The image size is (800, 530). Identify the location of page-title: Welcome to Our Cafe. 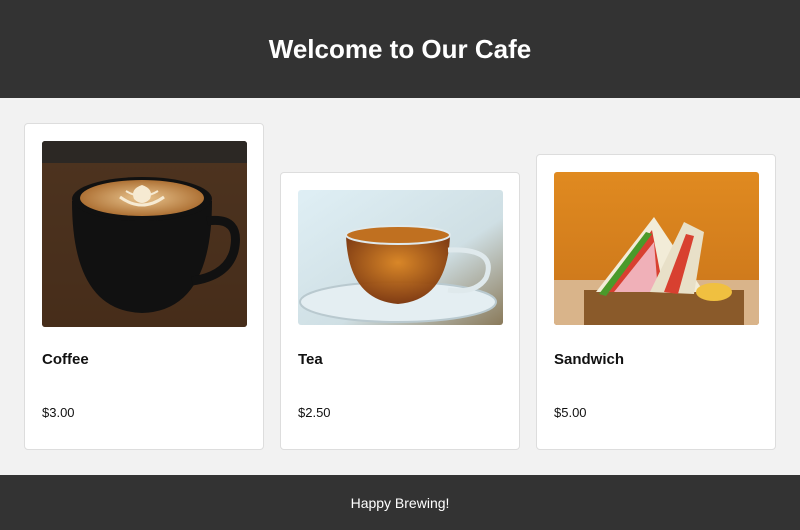
(400, 48).